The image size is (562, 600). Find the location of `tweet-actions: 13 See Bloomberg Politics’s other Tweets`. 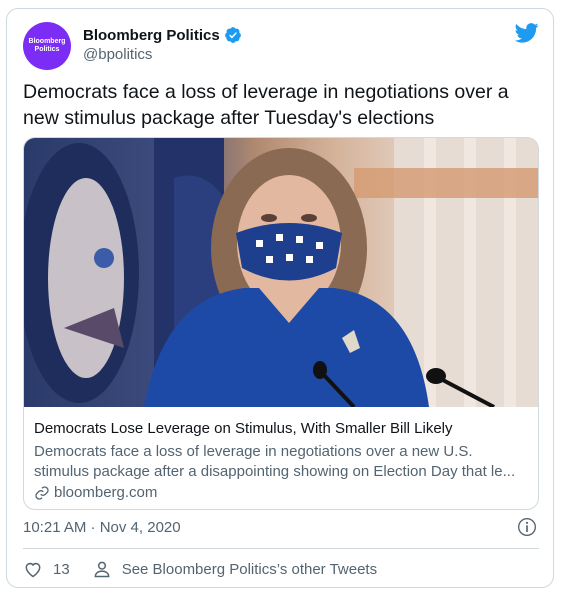

tweet-actions: 13 See Bloomberg Politics’s other Tweets is located at coordinates (200, 569).